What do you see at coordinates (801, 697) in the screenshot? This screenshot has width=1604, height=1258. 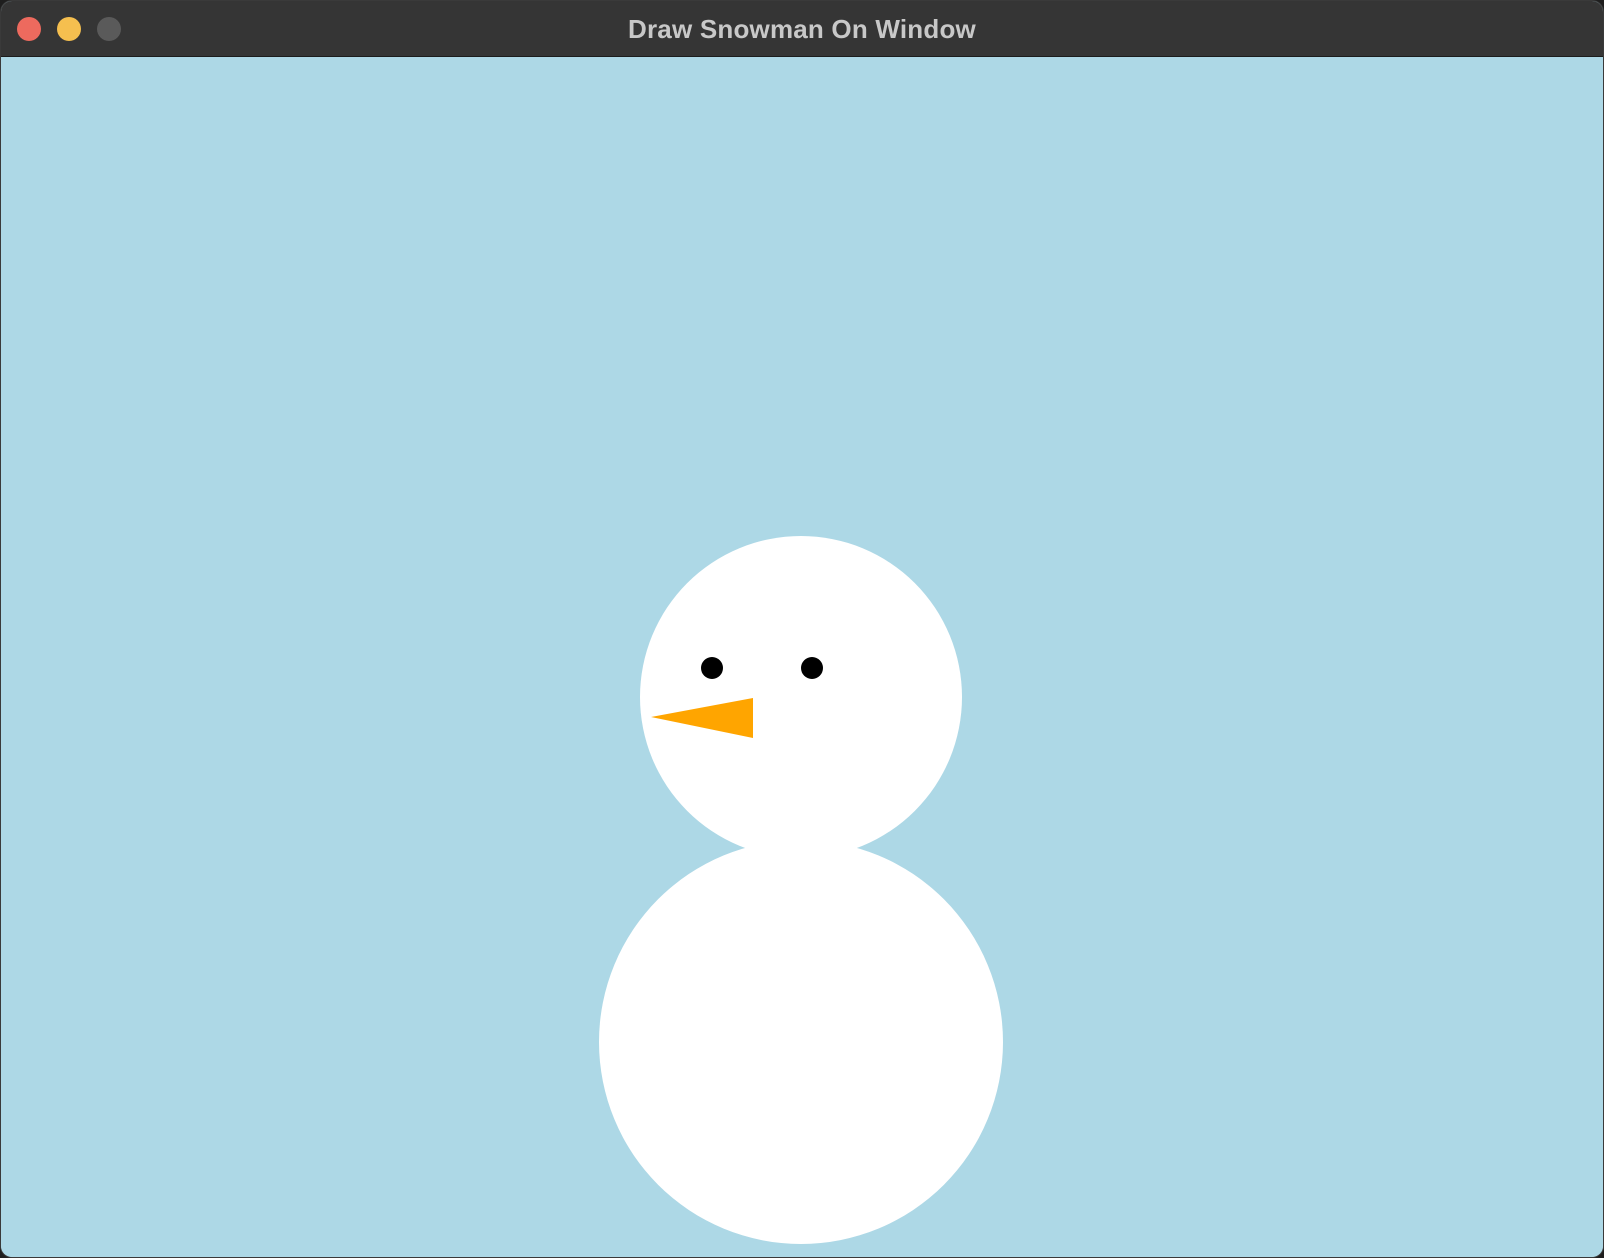 I see `snowman-head` at bounding box center [801, 697].